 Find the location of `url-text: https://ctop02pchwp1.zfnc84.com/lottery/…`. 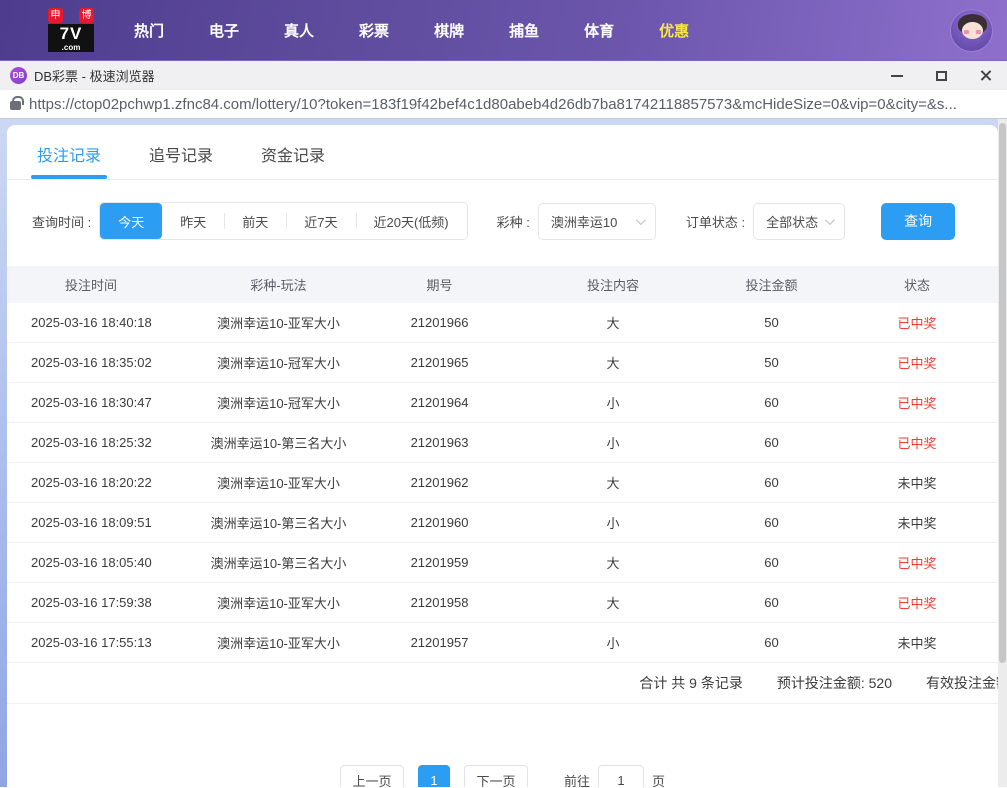

url-text: https://ctop02pchwp1.zfnc84.com/lottery/… is located at coordinates (493, 104).